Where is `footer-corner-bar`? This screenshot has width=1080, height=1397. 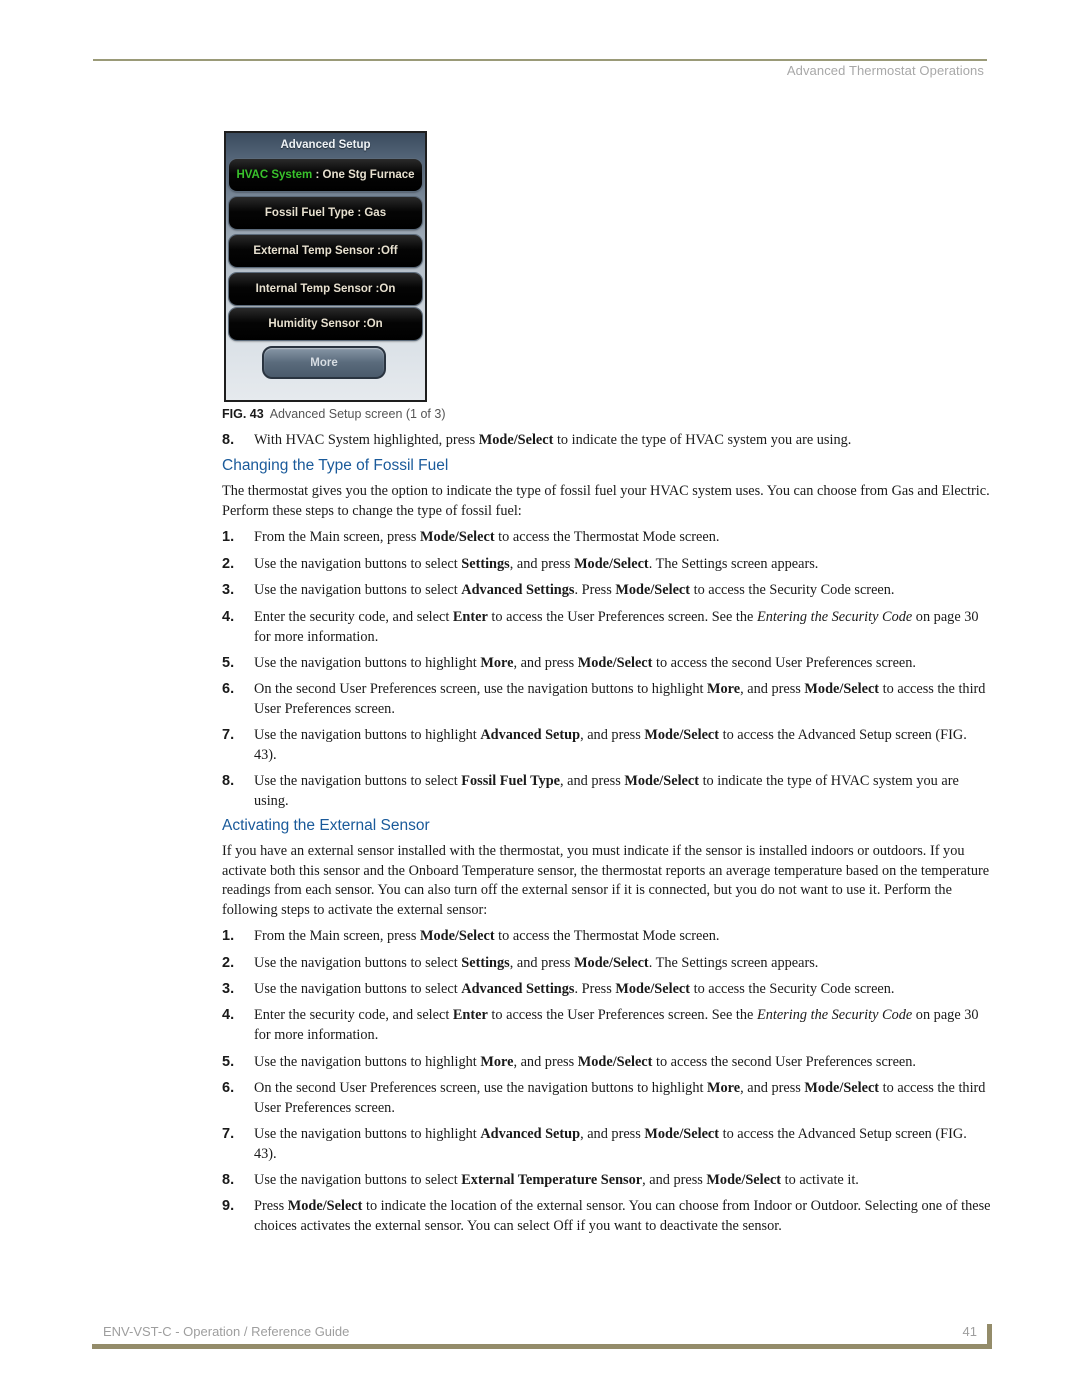 footer-corner-bar is located at coordinates (989, 1336).